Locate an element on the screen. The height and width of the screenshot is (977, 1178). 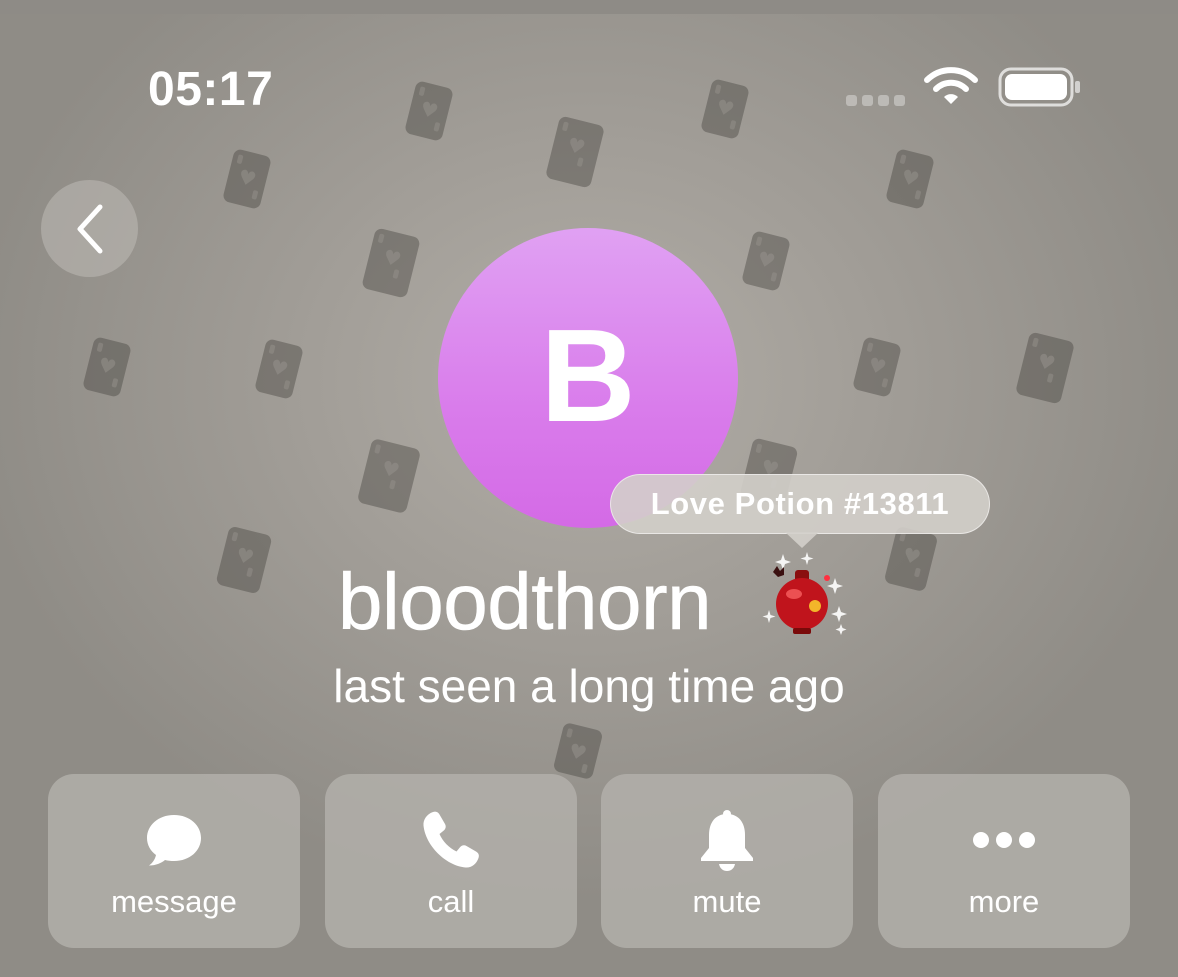
mute-label: mute is located at coordinates (727, 901).